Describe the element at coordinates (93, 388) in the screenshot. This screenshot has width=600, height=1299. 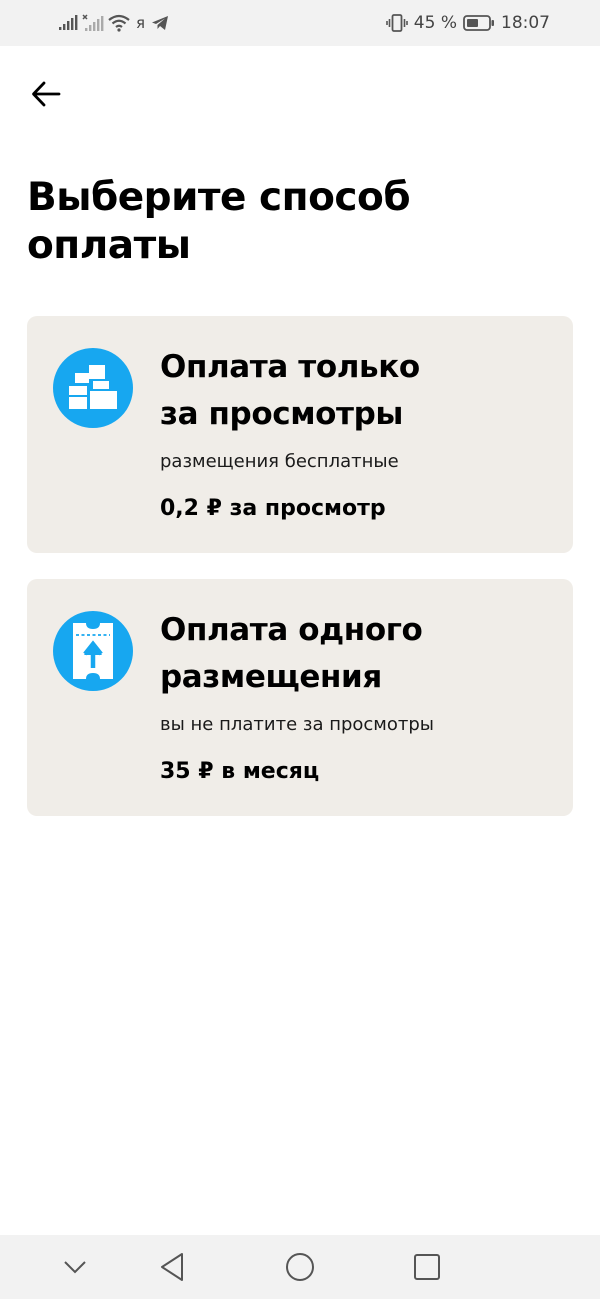
I see `blocks-icon` at that location.